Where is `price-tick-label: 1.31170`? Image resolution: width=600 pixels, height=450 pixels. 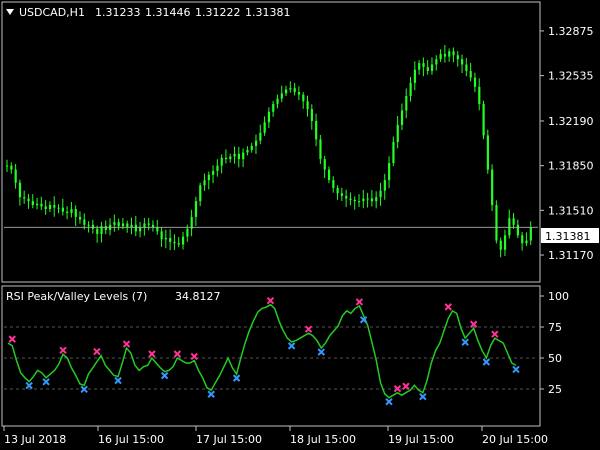 price-tick-label: 1.31170 is located at coordinates (571, 255).